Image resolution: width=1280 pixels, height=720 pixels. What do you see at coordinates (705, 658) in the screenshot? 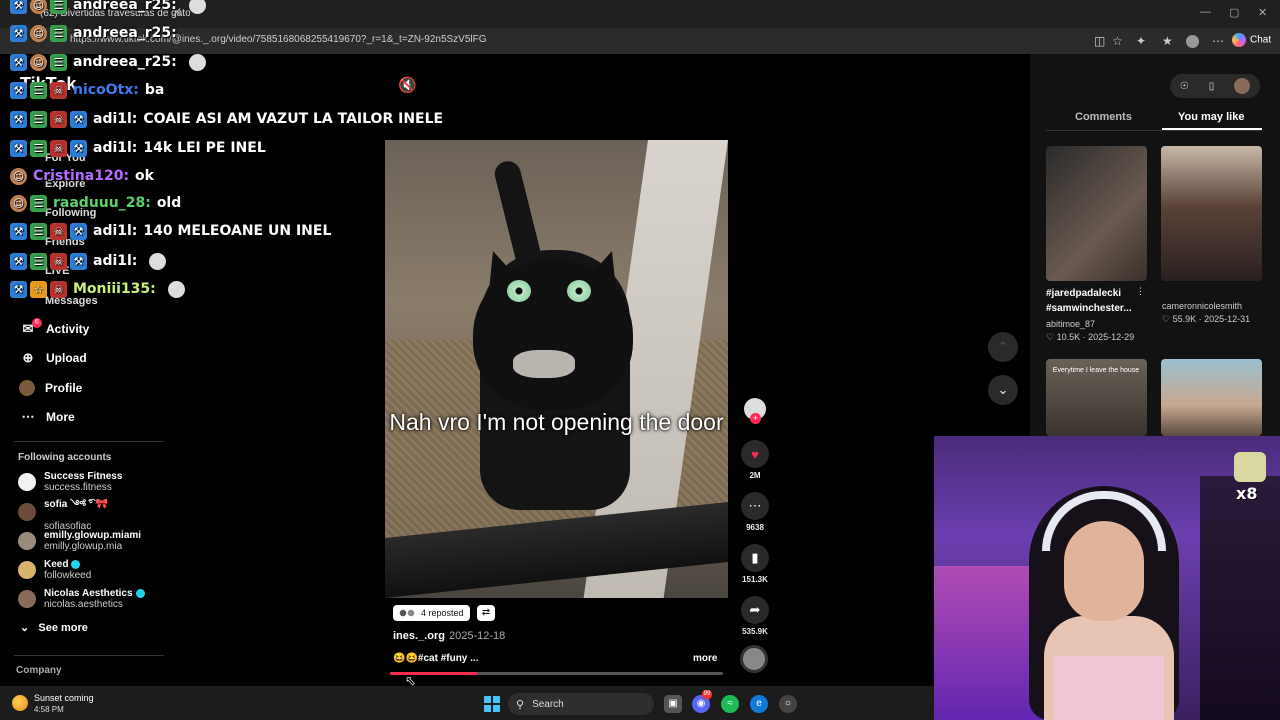
I see `description-more-button: more` at bounding box center [705, 658].